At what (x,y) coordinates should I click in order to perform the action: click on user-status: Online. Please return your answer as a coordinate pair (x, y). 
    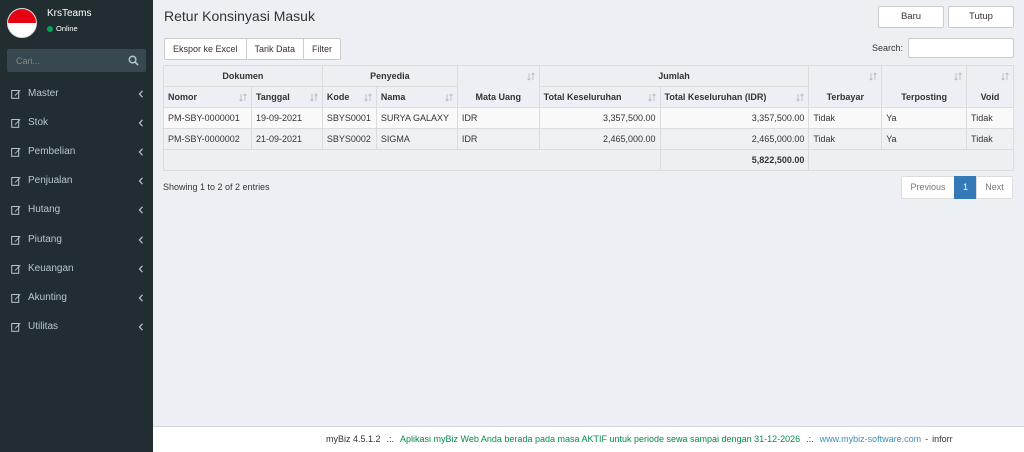
    Looking at the image, I should click on (62, 28).